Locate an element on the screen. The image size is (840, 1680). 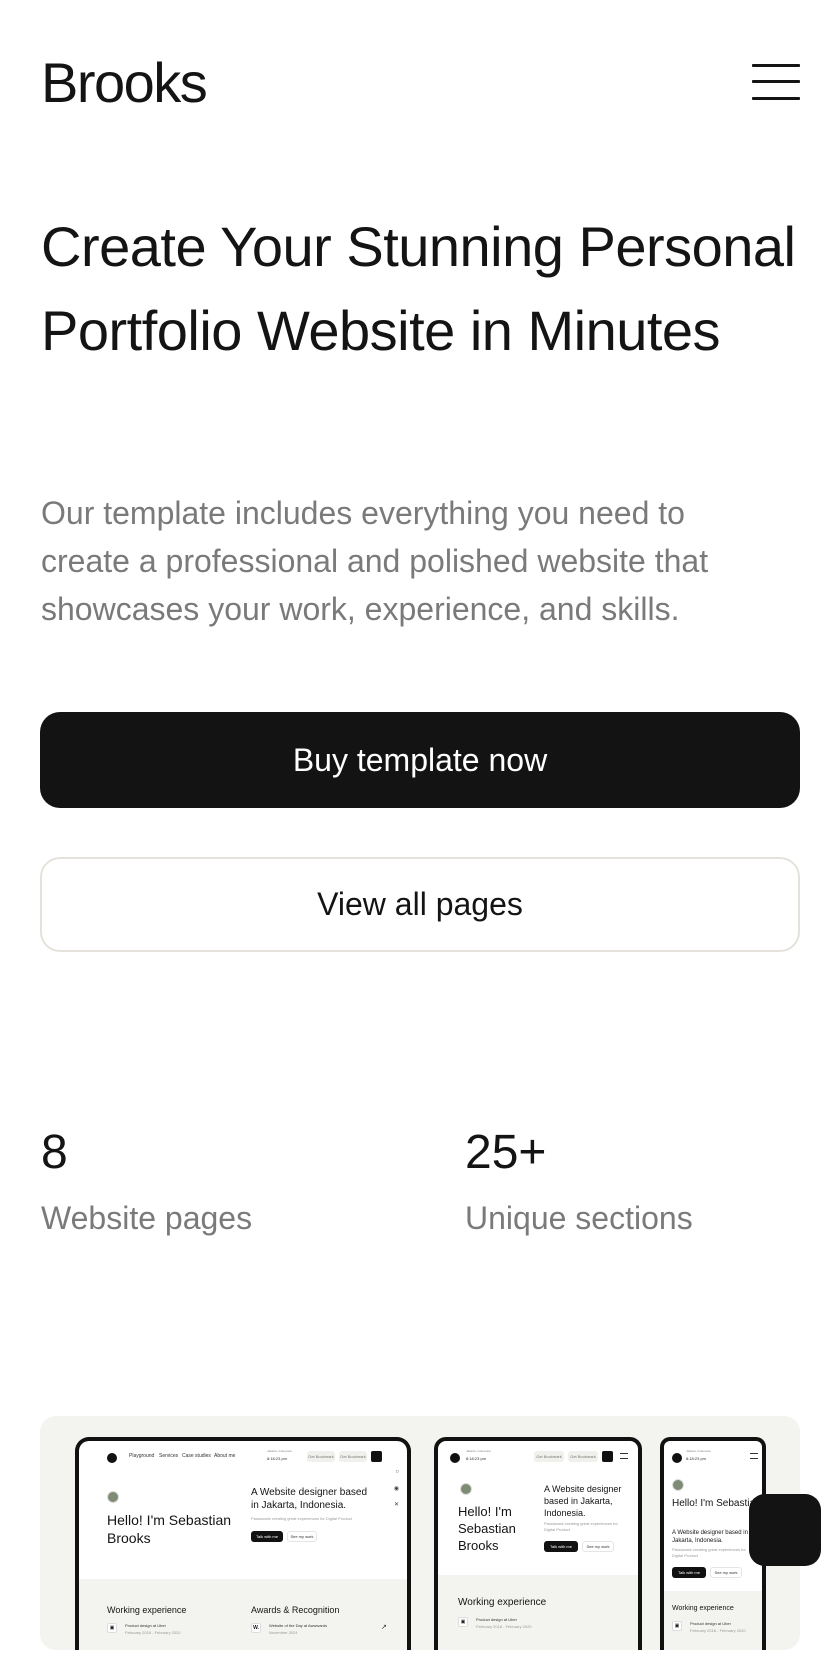
stat-sections: 25+ Unique sections is located at coordinates (645, 1181).